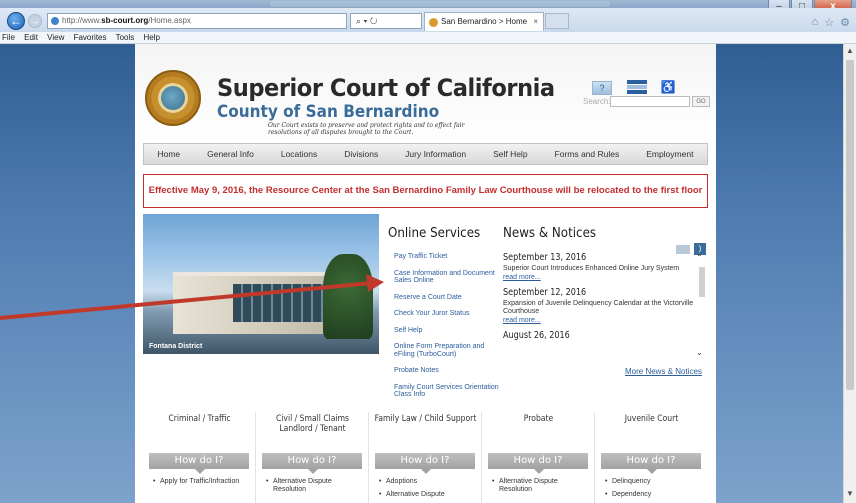  What do you see at coordinates (55, 37) in the screenshot?
I see `menu-view: View` at bounding box center [55, 37].